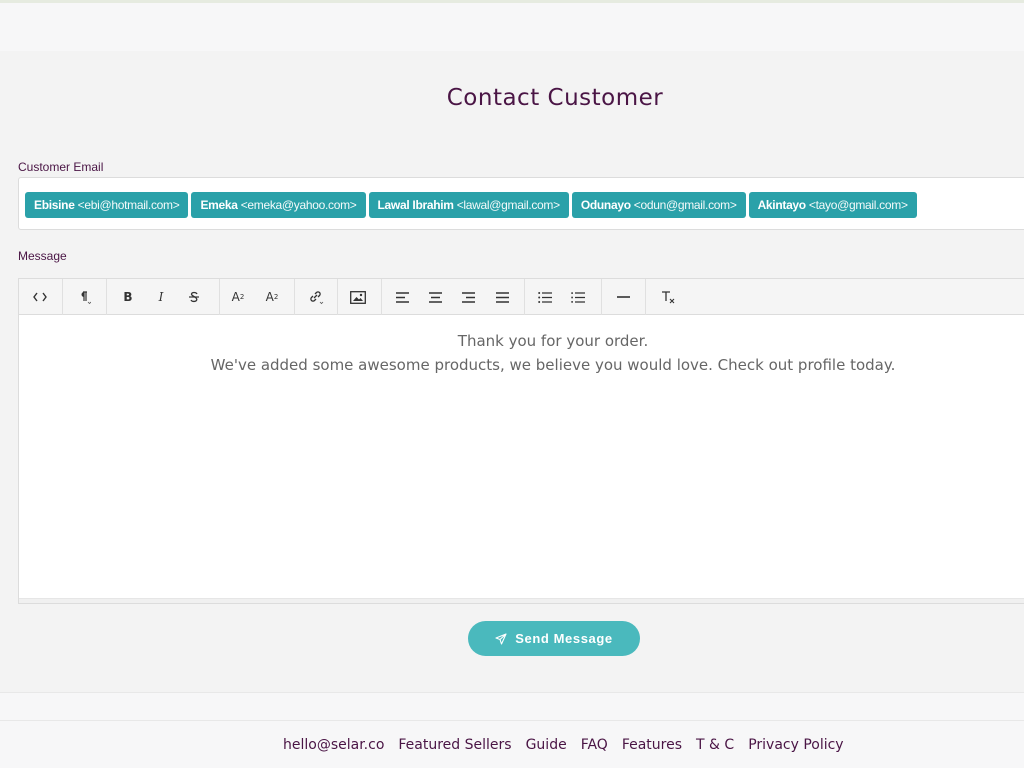  What do you see at coordinates (501, 638) in the screenshot?
I see `send-icon` at bounding box center [501, 638].